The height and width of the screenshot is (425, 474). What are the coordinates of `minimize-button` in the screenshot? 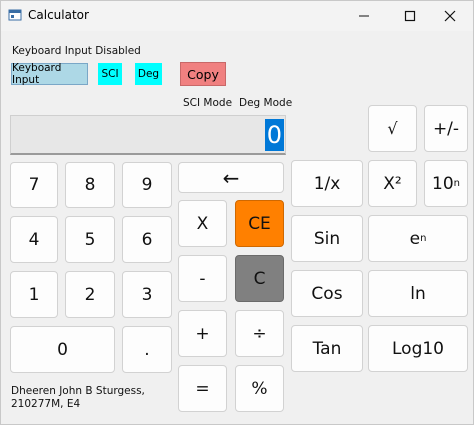 It's located at (364, 16).